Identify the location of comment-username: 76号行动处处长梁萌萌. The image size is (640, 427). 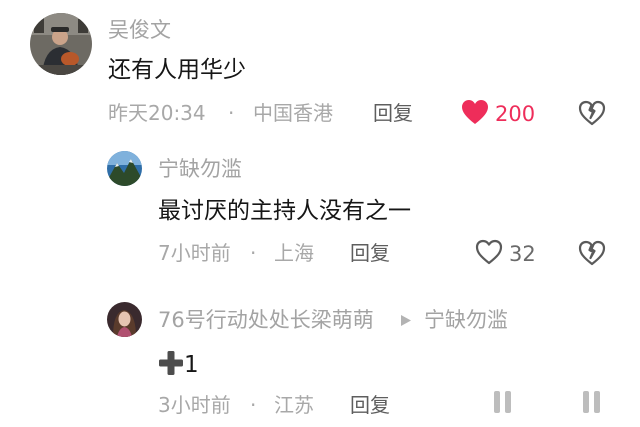
(266, 320).